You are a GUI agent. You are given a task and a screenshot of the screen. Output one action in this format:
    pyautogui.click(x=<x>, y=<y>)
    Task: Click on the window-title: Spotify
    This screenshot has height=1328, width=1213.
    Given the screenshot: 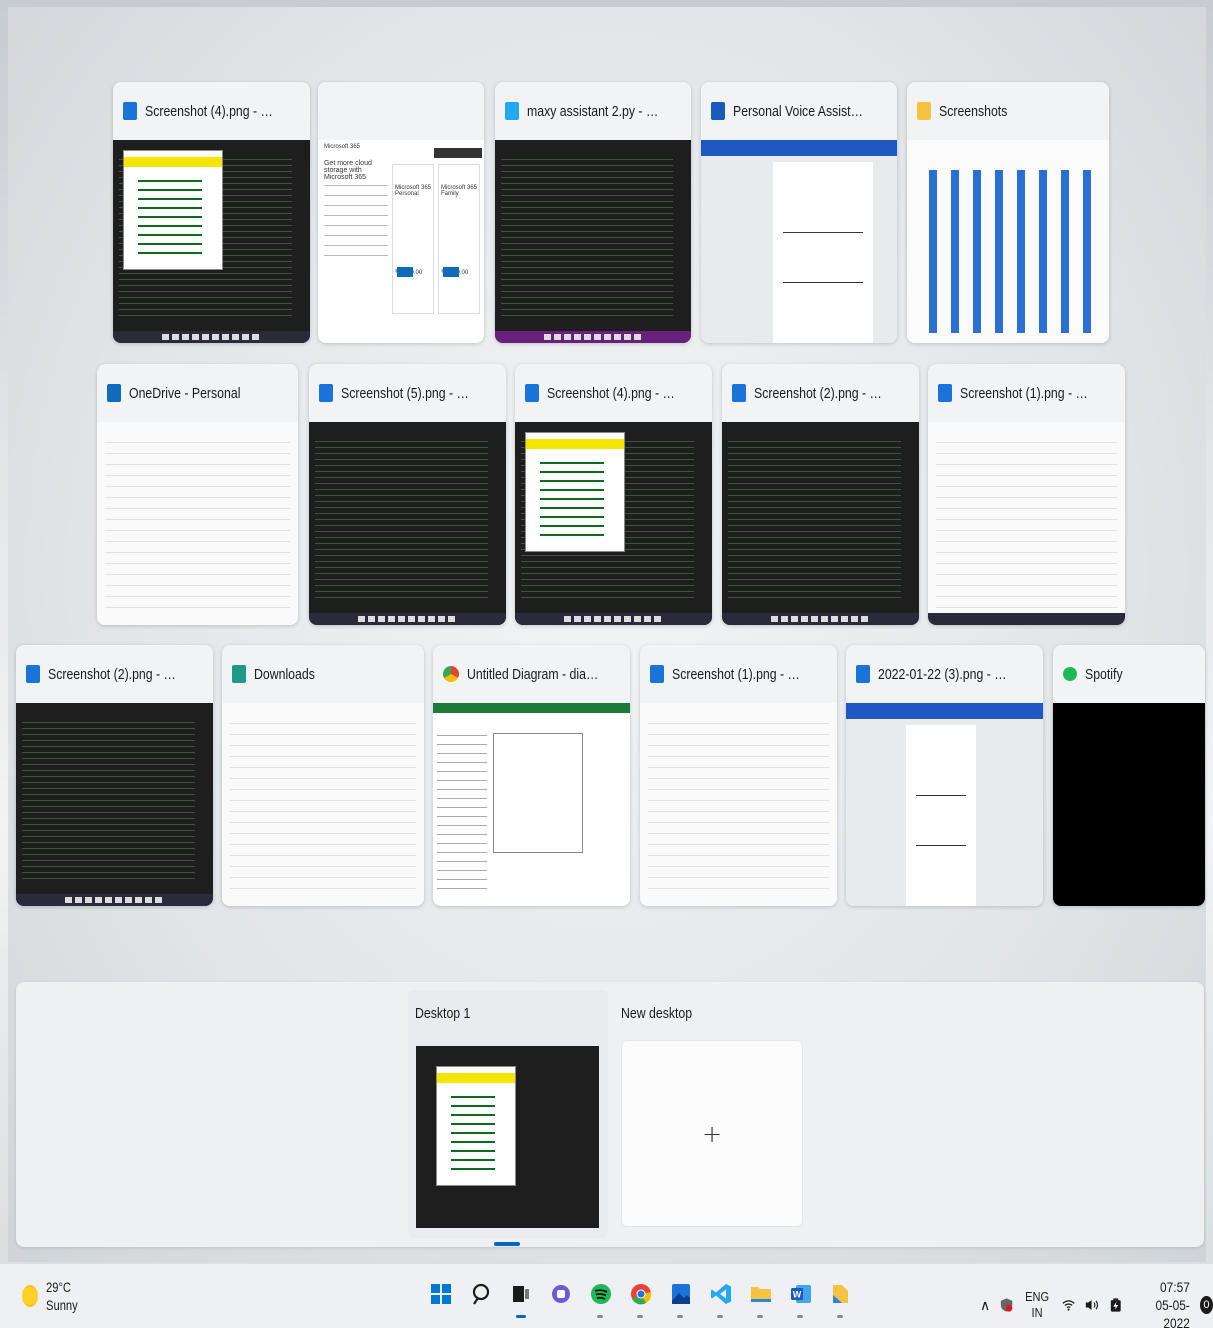 What is the action you would take?
    pyautogui.click(x=1104, y=674)
    